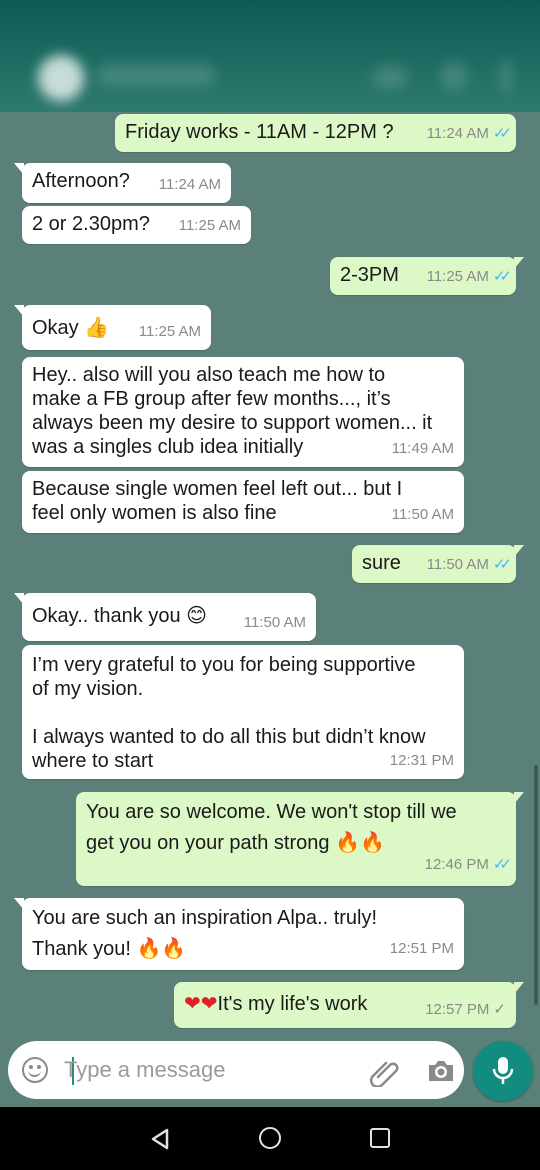 The image size is (540, 1170). I want to click on message-text: It's my life's work, so click(292, 1004).